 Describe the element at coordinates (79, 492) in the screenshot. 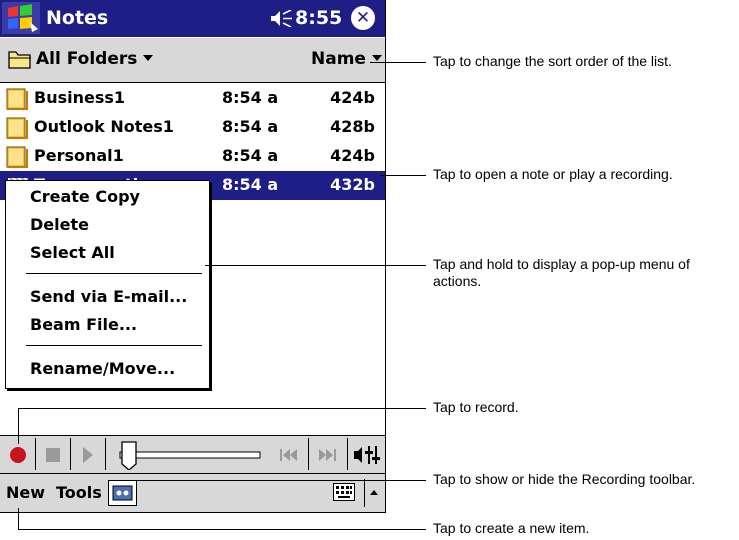

I see `tools-menu: Tools` at that location.